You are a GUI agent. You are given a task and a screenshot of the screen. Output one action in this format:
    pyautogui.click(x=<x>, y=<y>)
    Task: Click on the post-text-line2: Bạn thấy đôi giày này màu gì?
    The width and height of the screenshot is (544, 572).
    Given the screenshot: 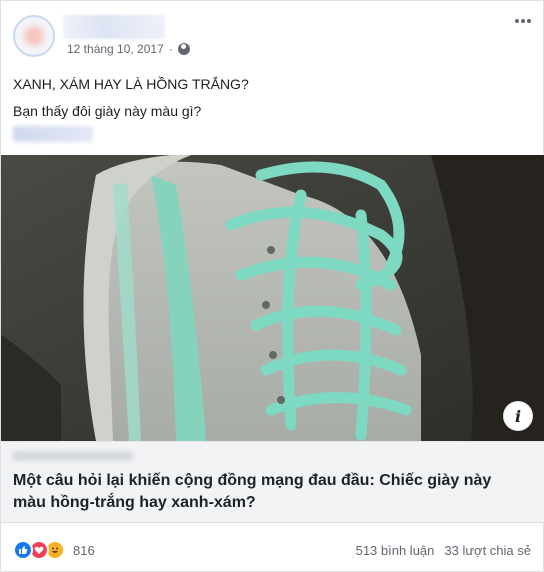 What is the action you would take?
    pyautogui.click(x=107, y=111)
    